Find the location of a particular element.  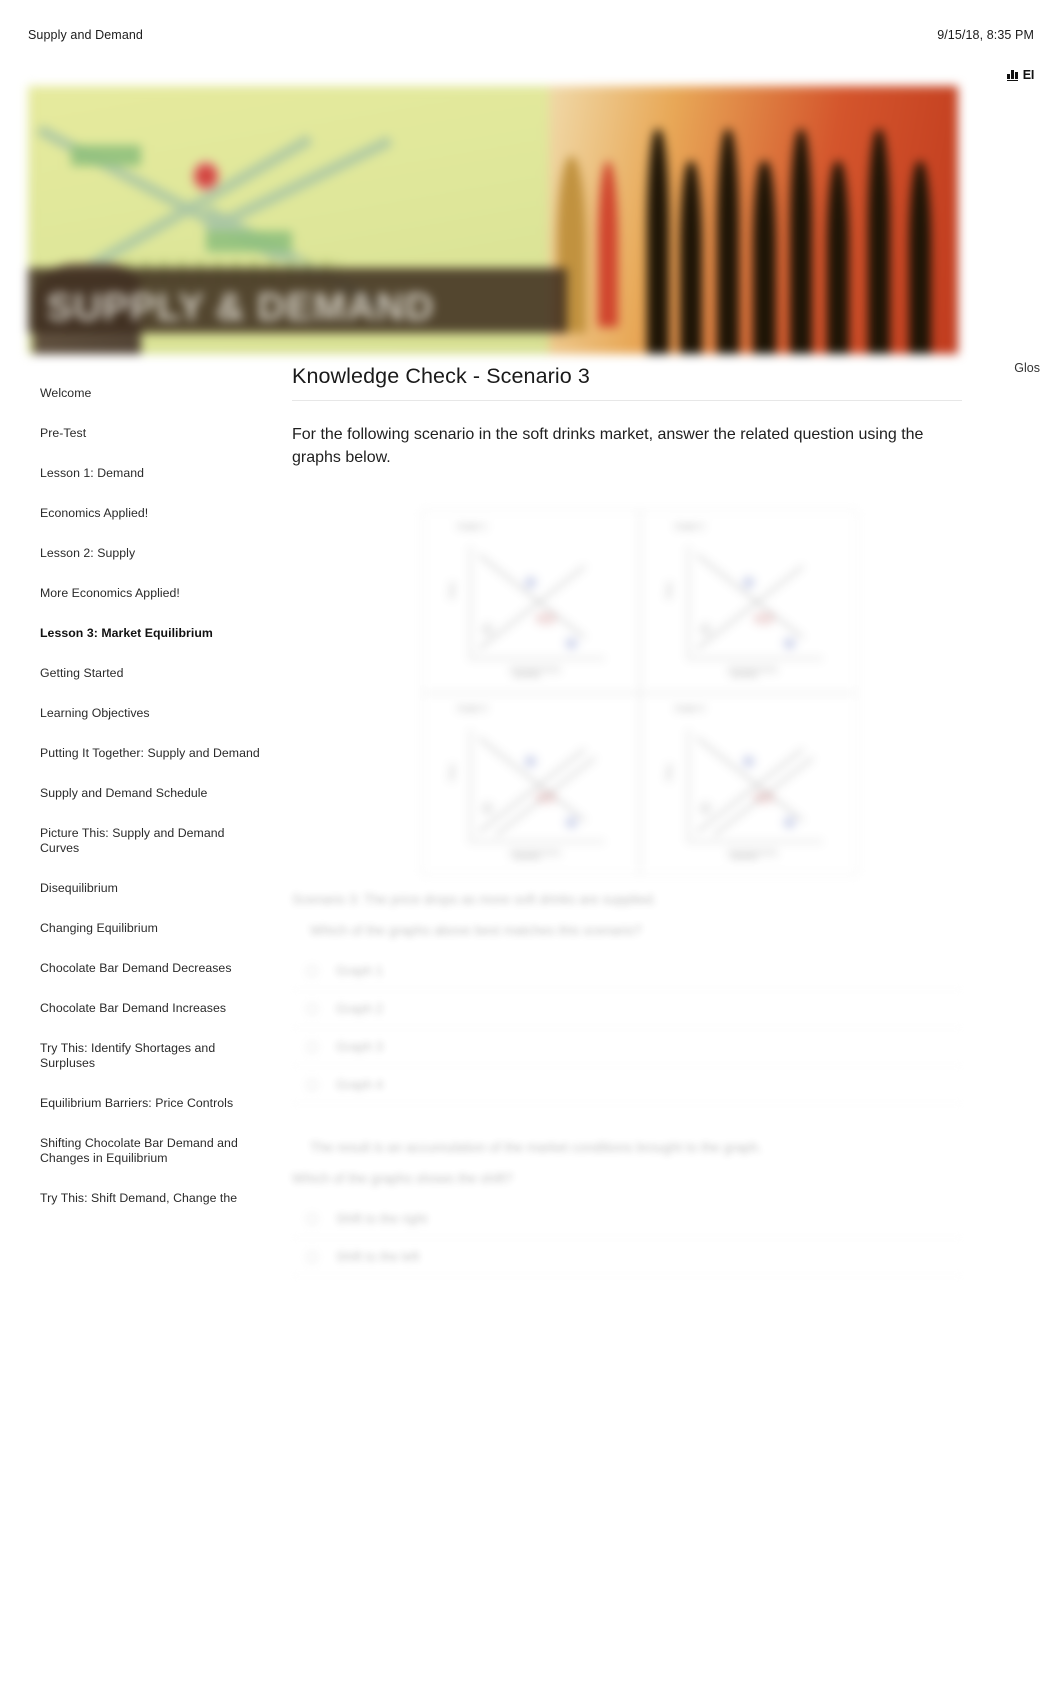

sidebar-item-try-this-shift-demand: Try This: Shift Demand, Change the is located at coordinates (153, 1198).